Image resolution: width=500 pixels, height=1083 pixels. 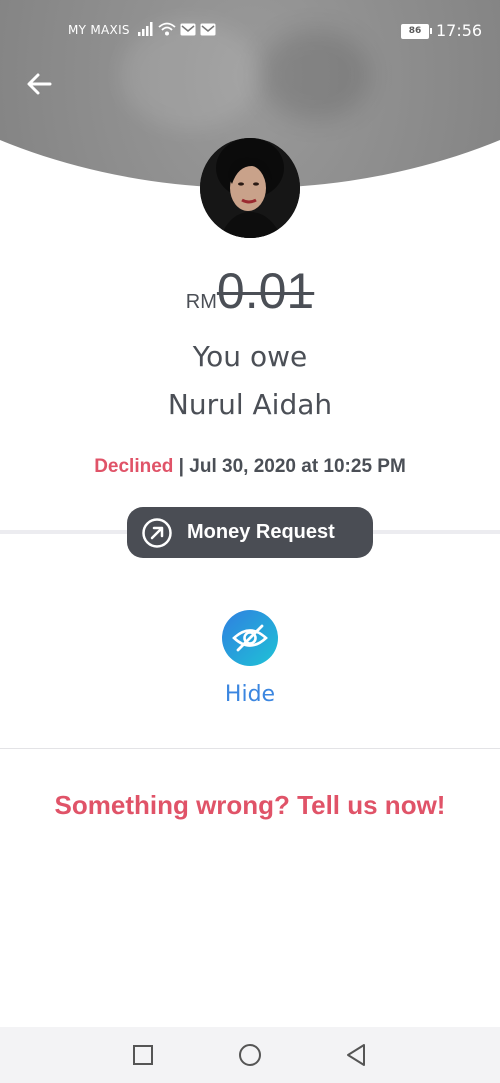 What do you see at coordinates (250, 188) in the screenshot?
I see `avatar` at bounding box center [250, 188].